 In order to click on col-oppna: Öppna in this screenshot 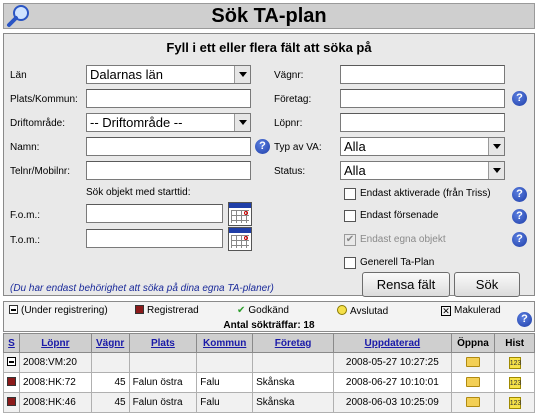, I will do `click(473, 343)`.